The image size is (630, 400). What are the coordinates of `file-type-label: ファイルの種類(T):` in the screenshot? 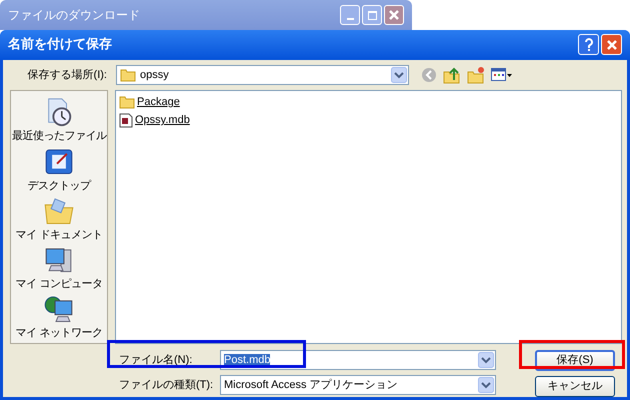 It's located at (166, 385).